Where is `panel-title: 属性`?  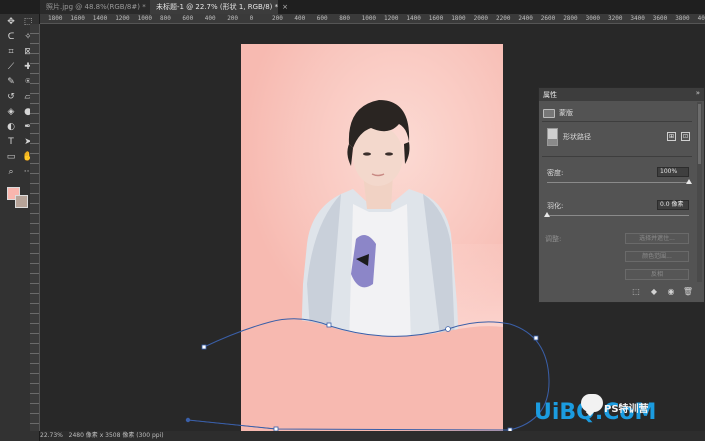 panel-title: 属性 is located at coordinates (550, 95).